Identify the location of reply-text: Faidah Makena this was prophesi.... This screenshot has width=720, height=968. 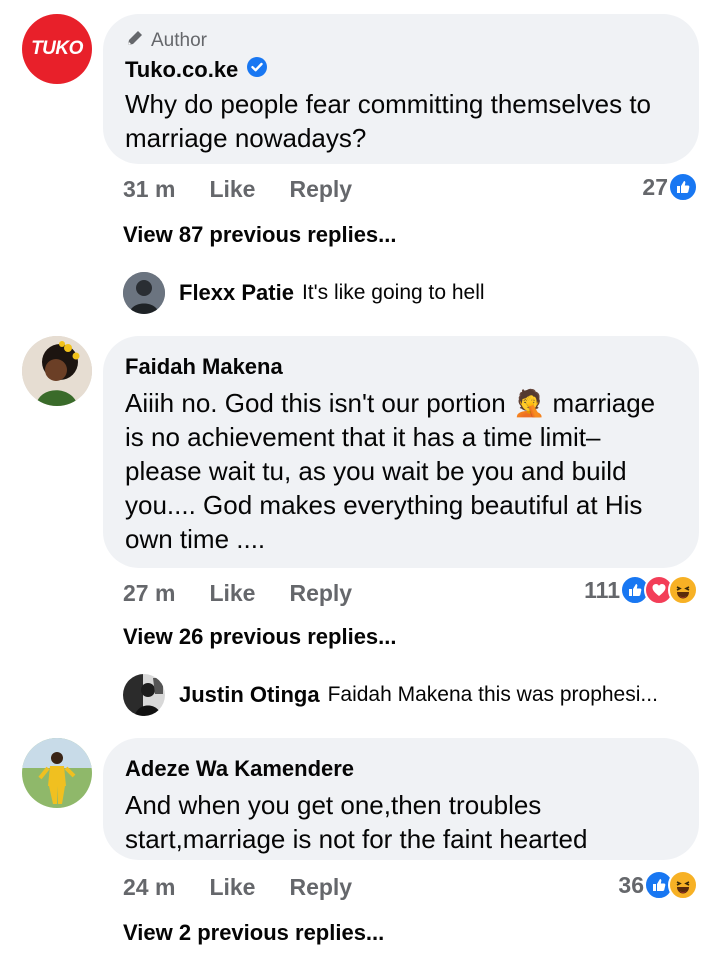
(492, 694).